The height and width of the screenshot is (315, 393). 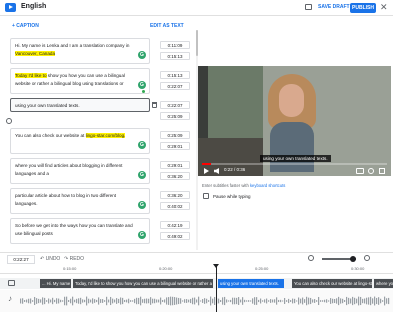 What do you see at coordinates (175, 165) in the screenshot?
I see `cue-start-time: 0:29:01` at bounding box center [175, 165].